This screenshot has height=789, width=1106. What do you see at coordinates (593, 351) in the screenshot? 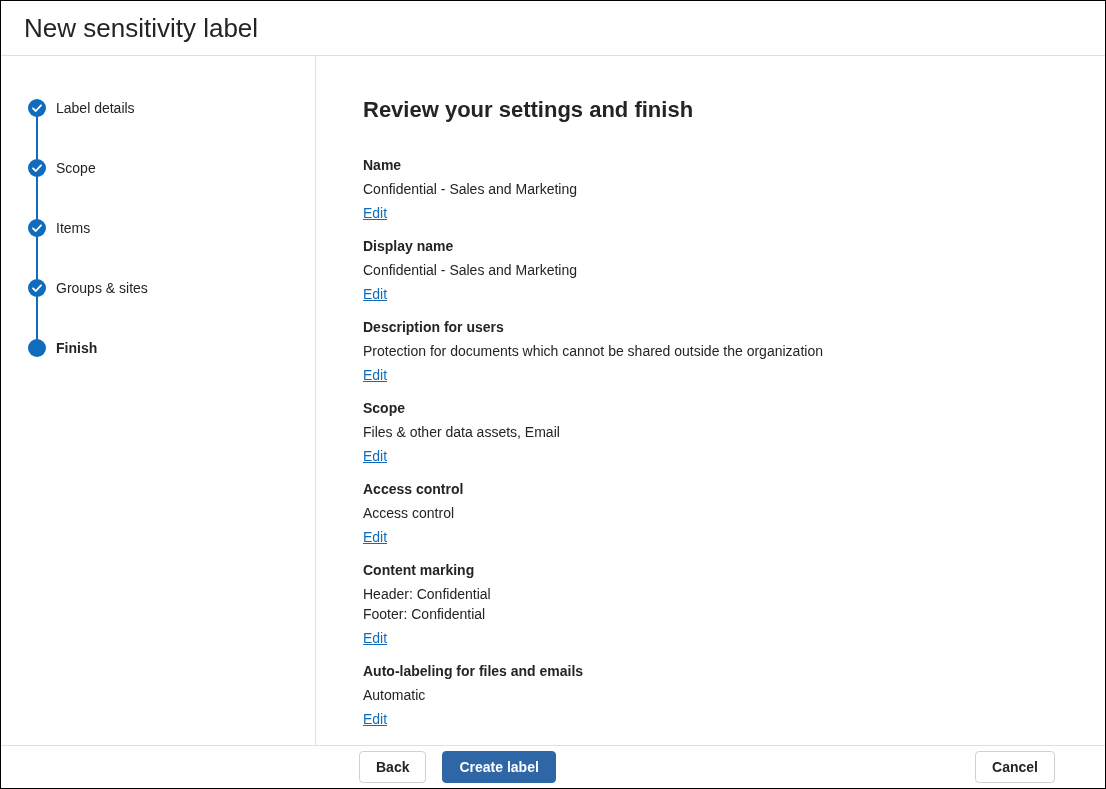
I see `setting-value: Protection for documents which cannot be shared outside the organization` at bounding box center [593, 351].